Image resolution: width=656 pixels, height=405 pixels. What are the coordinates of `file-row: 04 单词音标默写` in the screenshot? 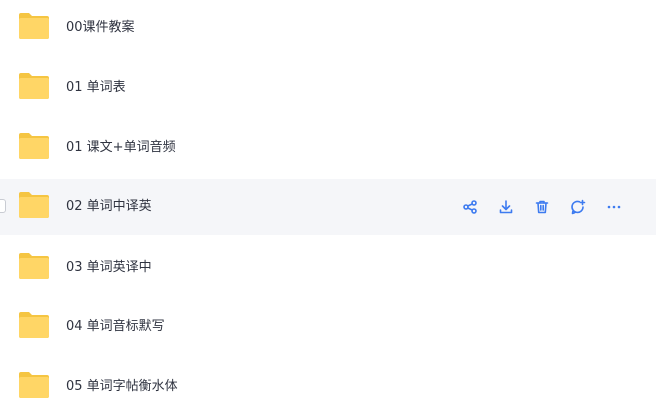 It's located at (328, 327).